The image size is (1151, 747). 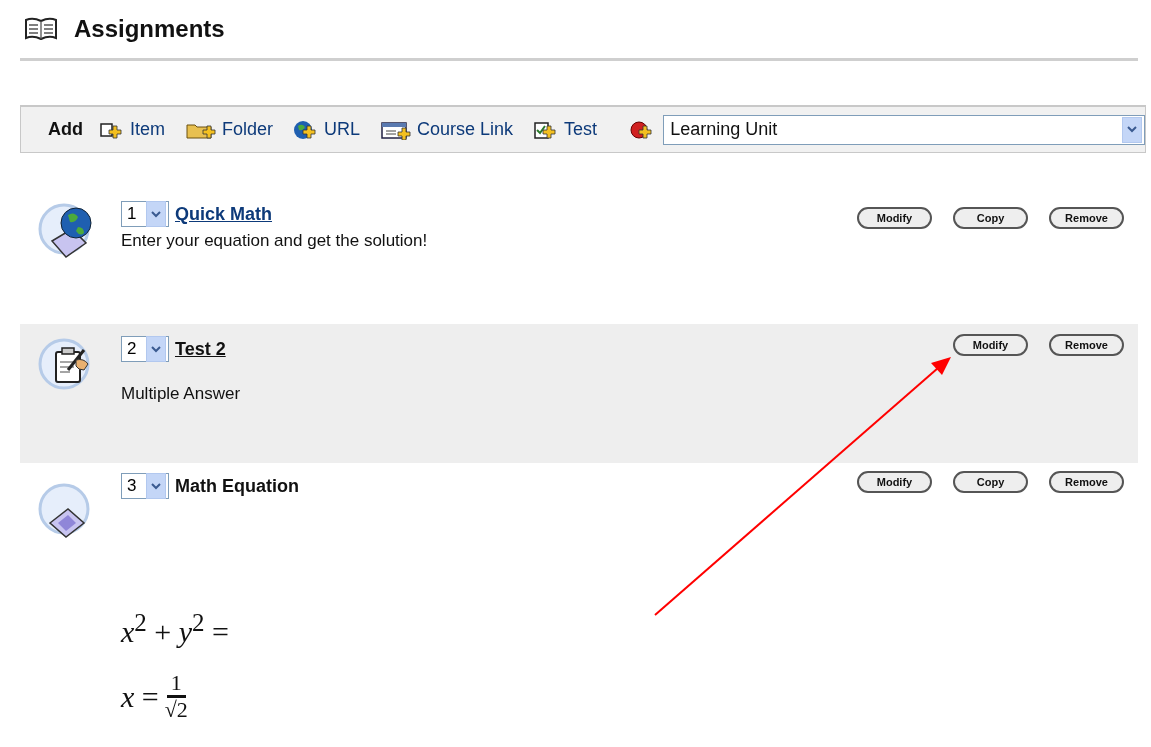 I want to click on item-description: Enter your equation and get the solution!, so click(x=275, y=241).